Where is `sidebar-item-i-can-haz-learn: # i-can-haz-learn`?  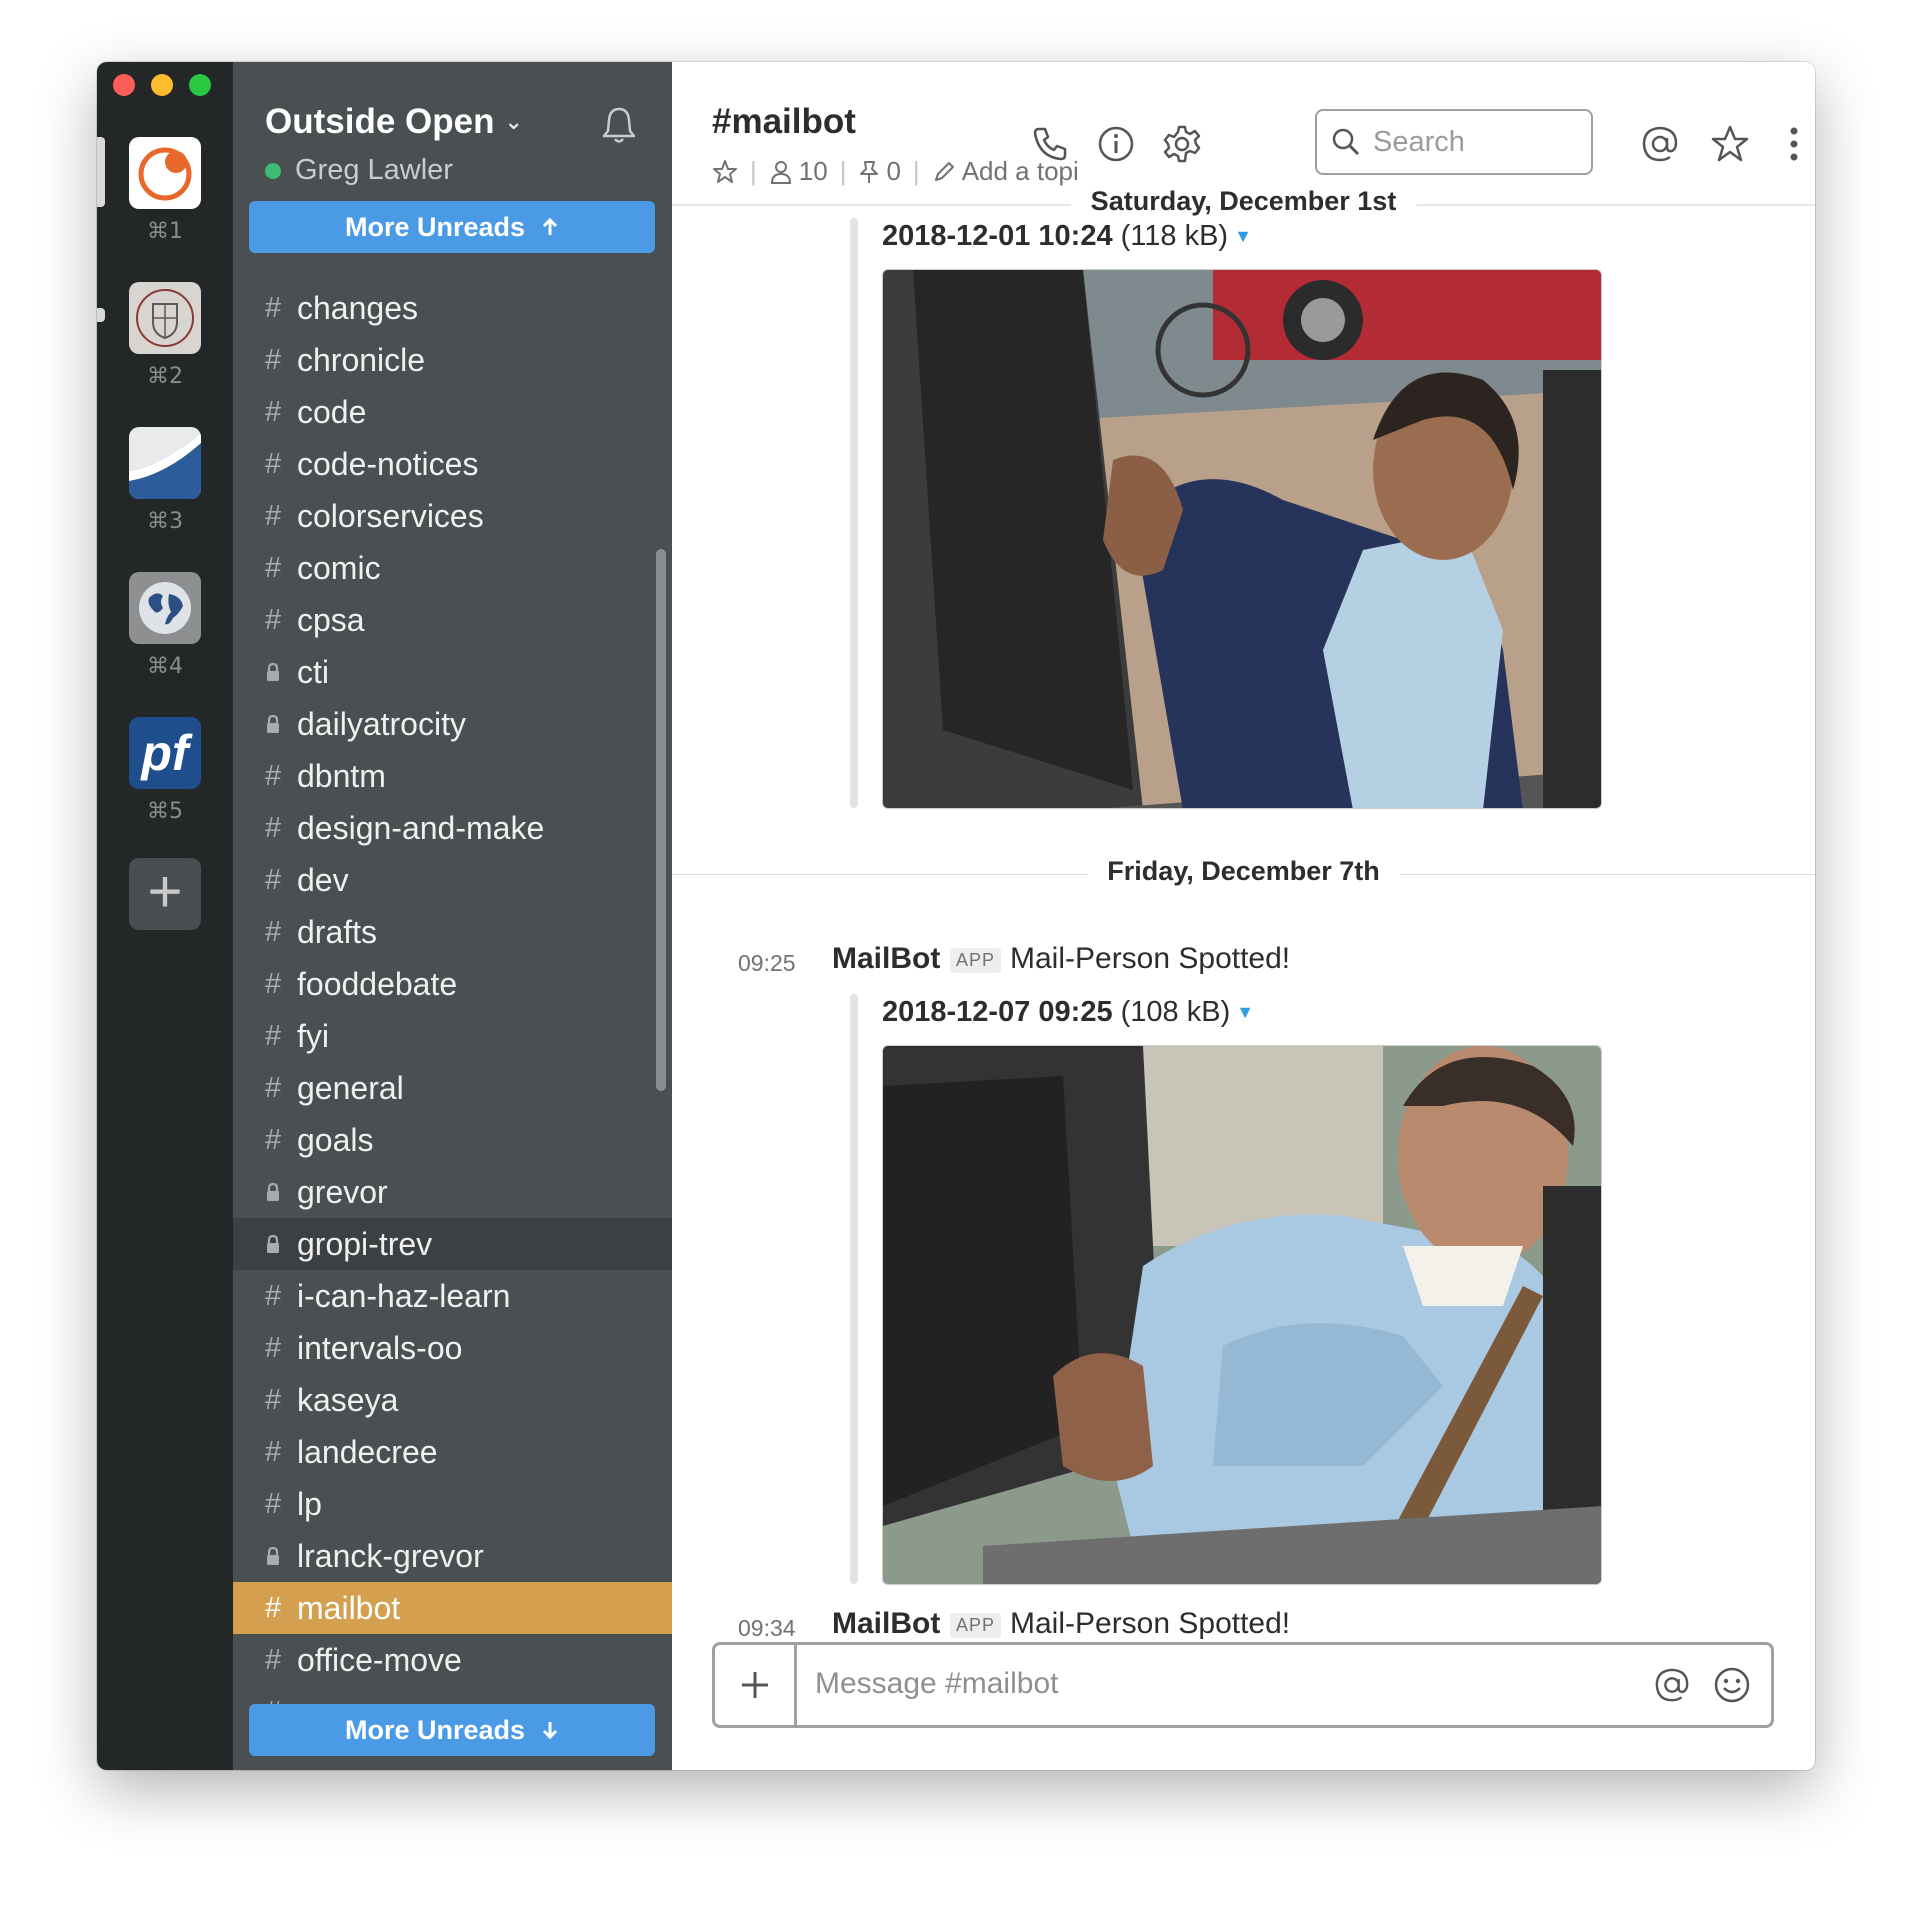 sidebar-item-i-can-haz-learn: # i-can-haz-learn is located at coordinates (452, 1296).